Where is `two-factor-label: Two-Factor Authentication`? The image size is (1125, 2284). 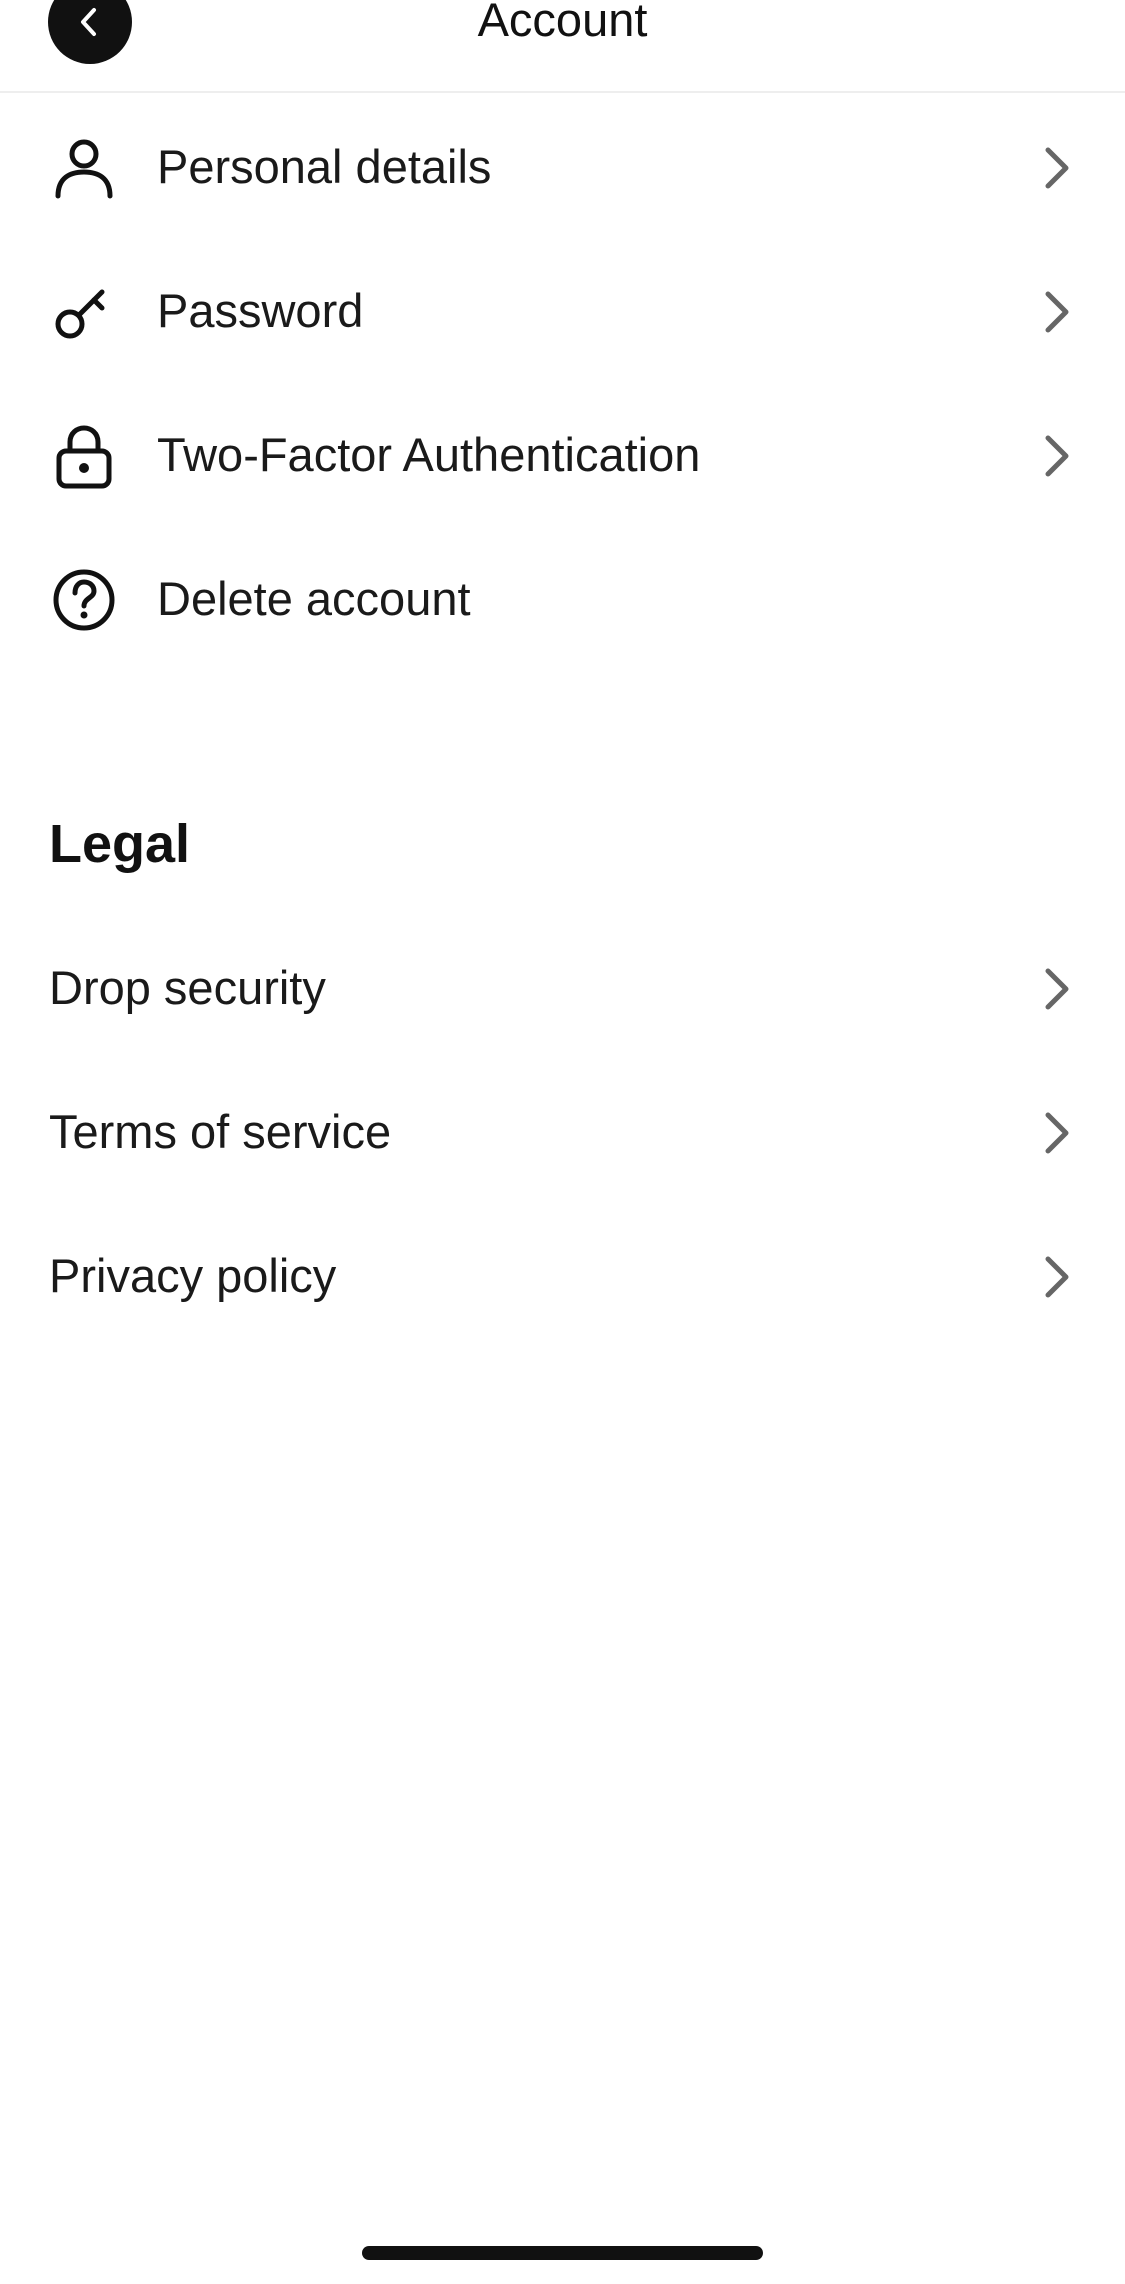
two-factor-label: Two-Factor Authentication is located at coordinates (429, 454).